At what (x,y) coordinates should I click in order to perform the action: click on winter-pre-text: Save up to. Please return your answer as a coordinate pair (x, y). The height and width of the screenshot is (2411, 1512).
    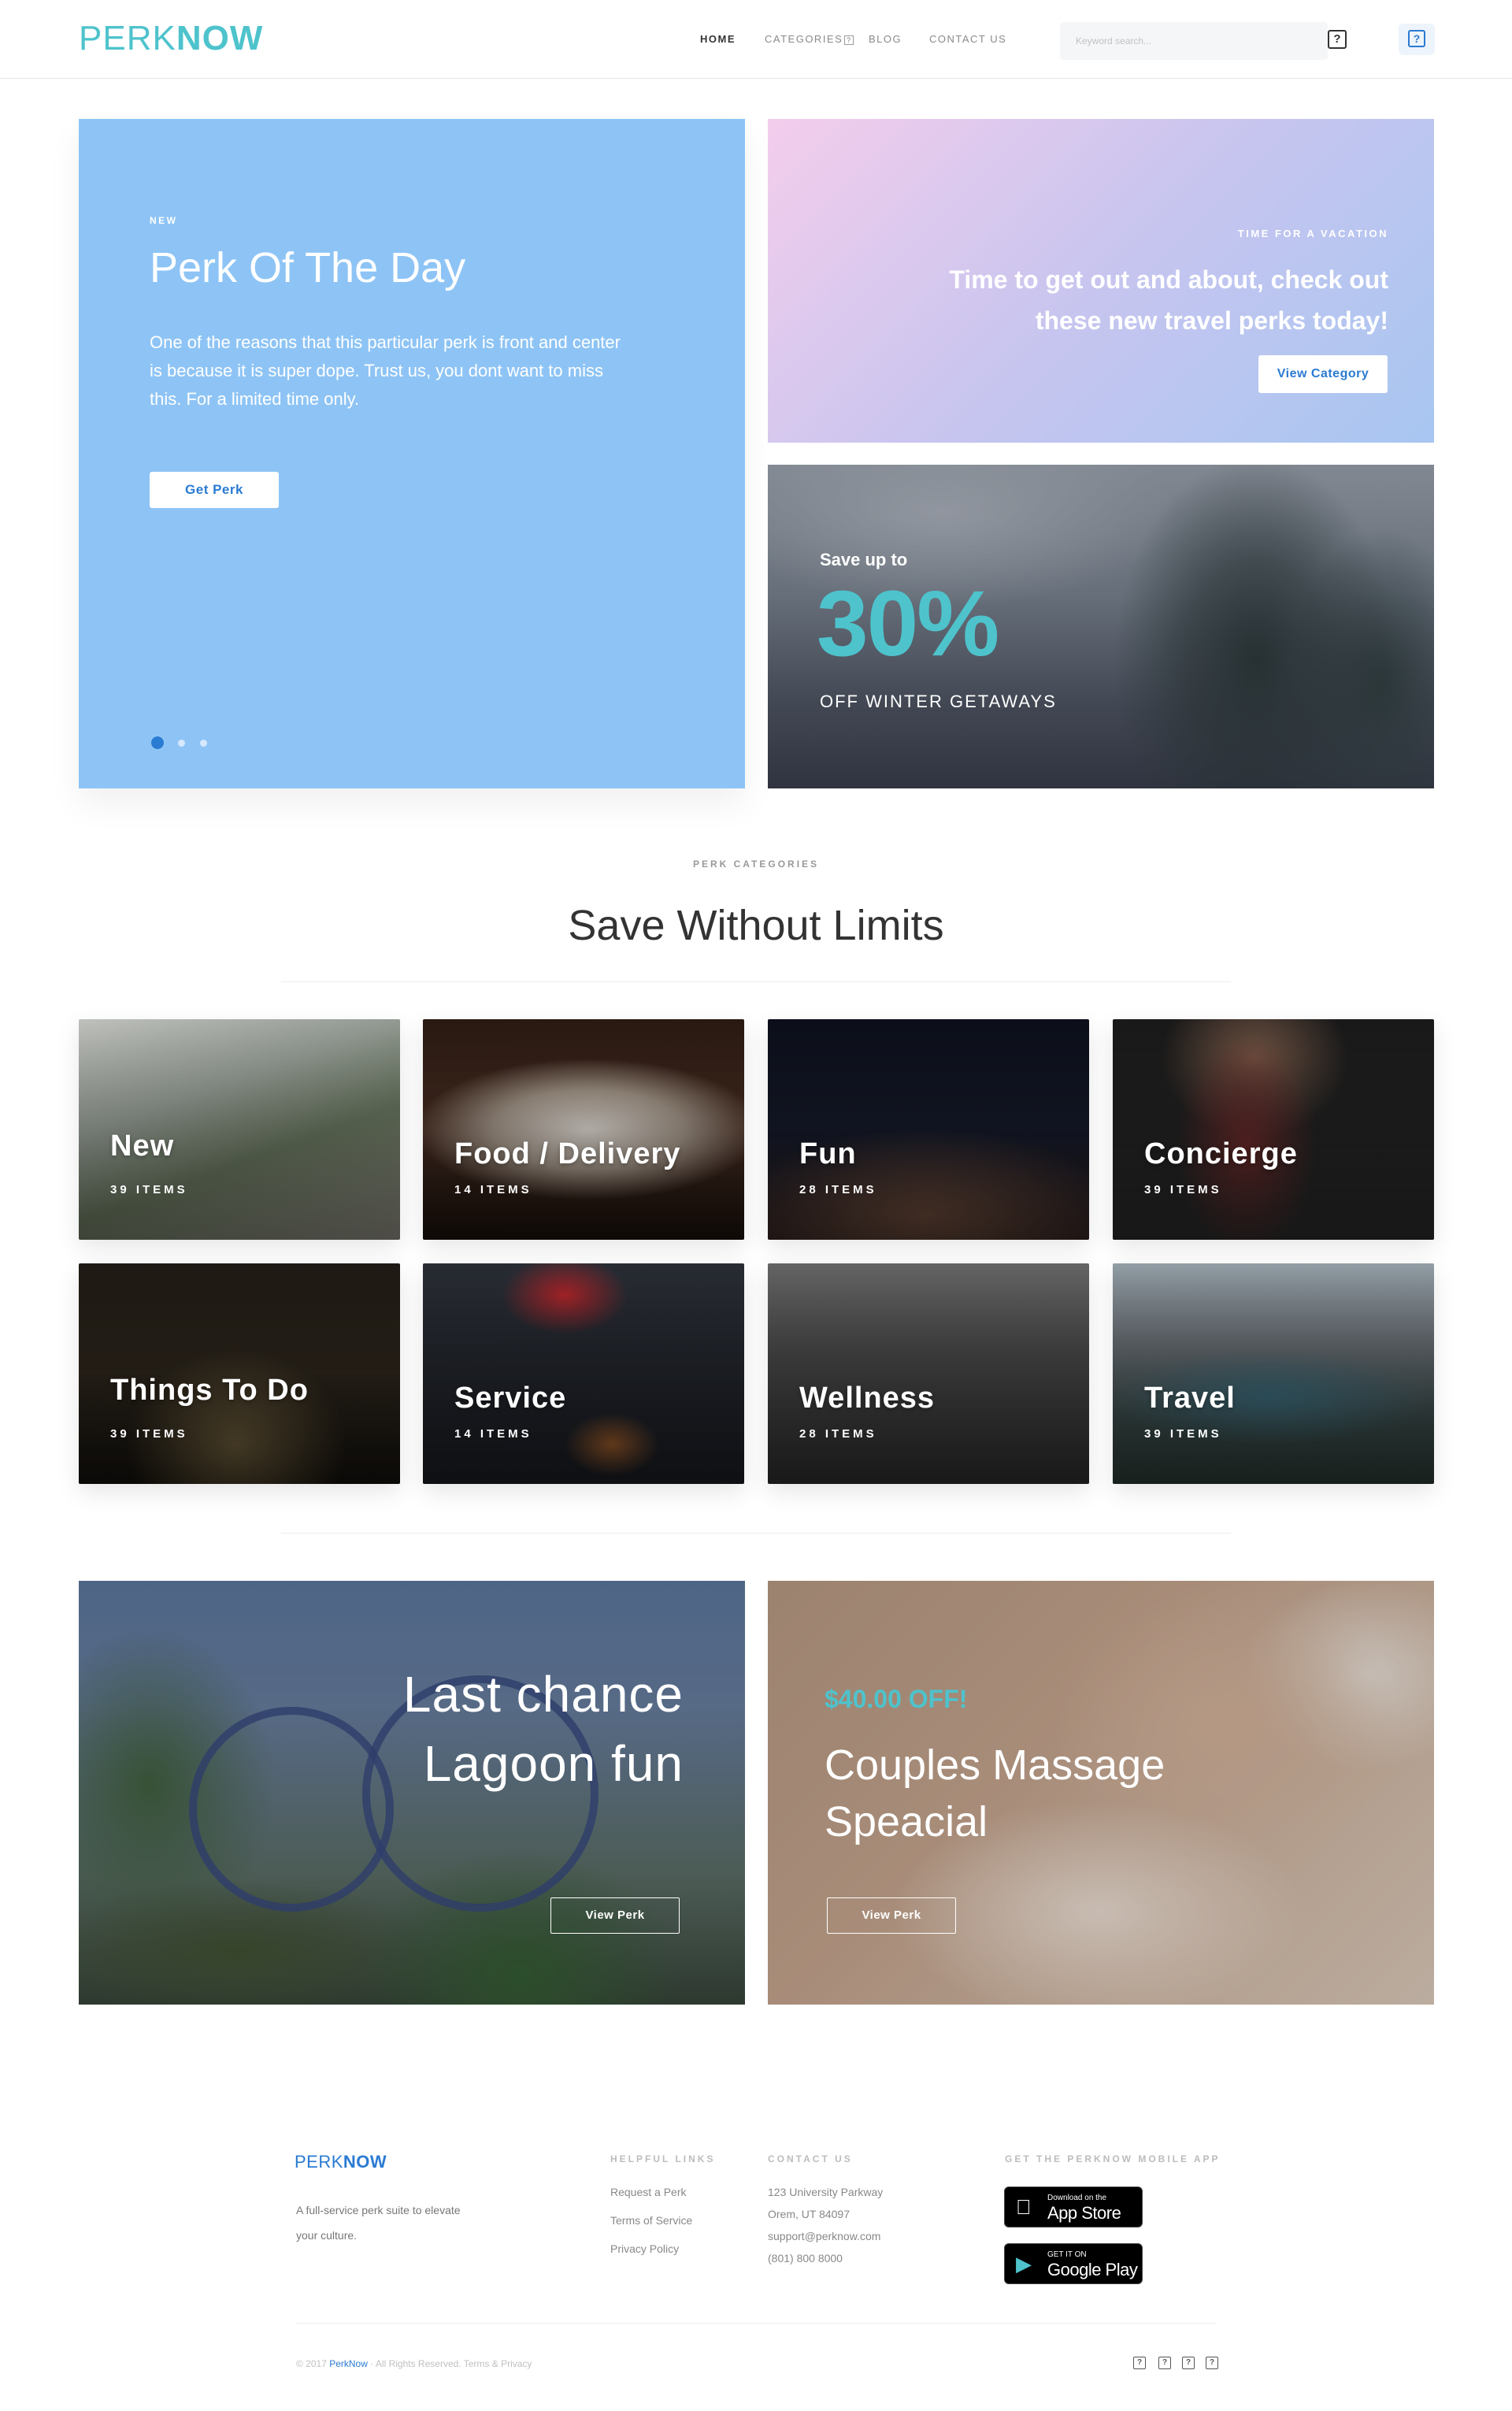
    Looking at the image, I should click on (864, 560).